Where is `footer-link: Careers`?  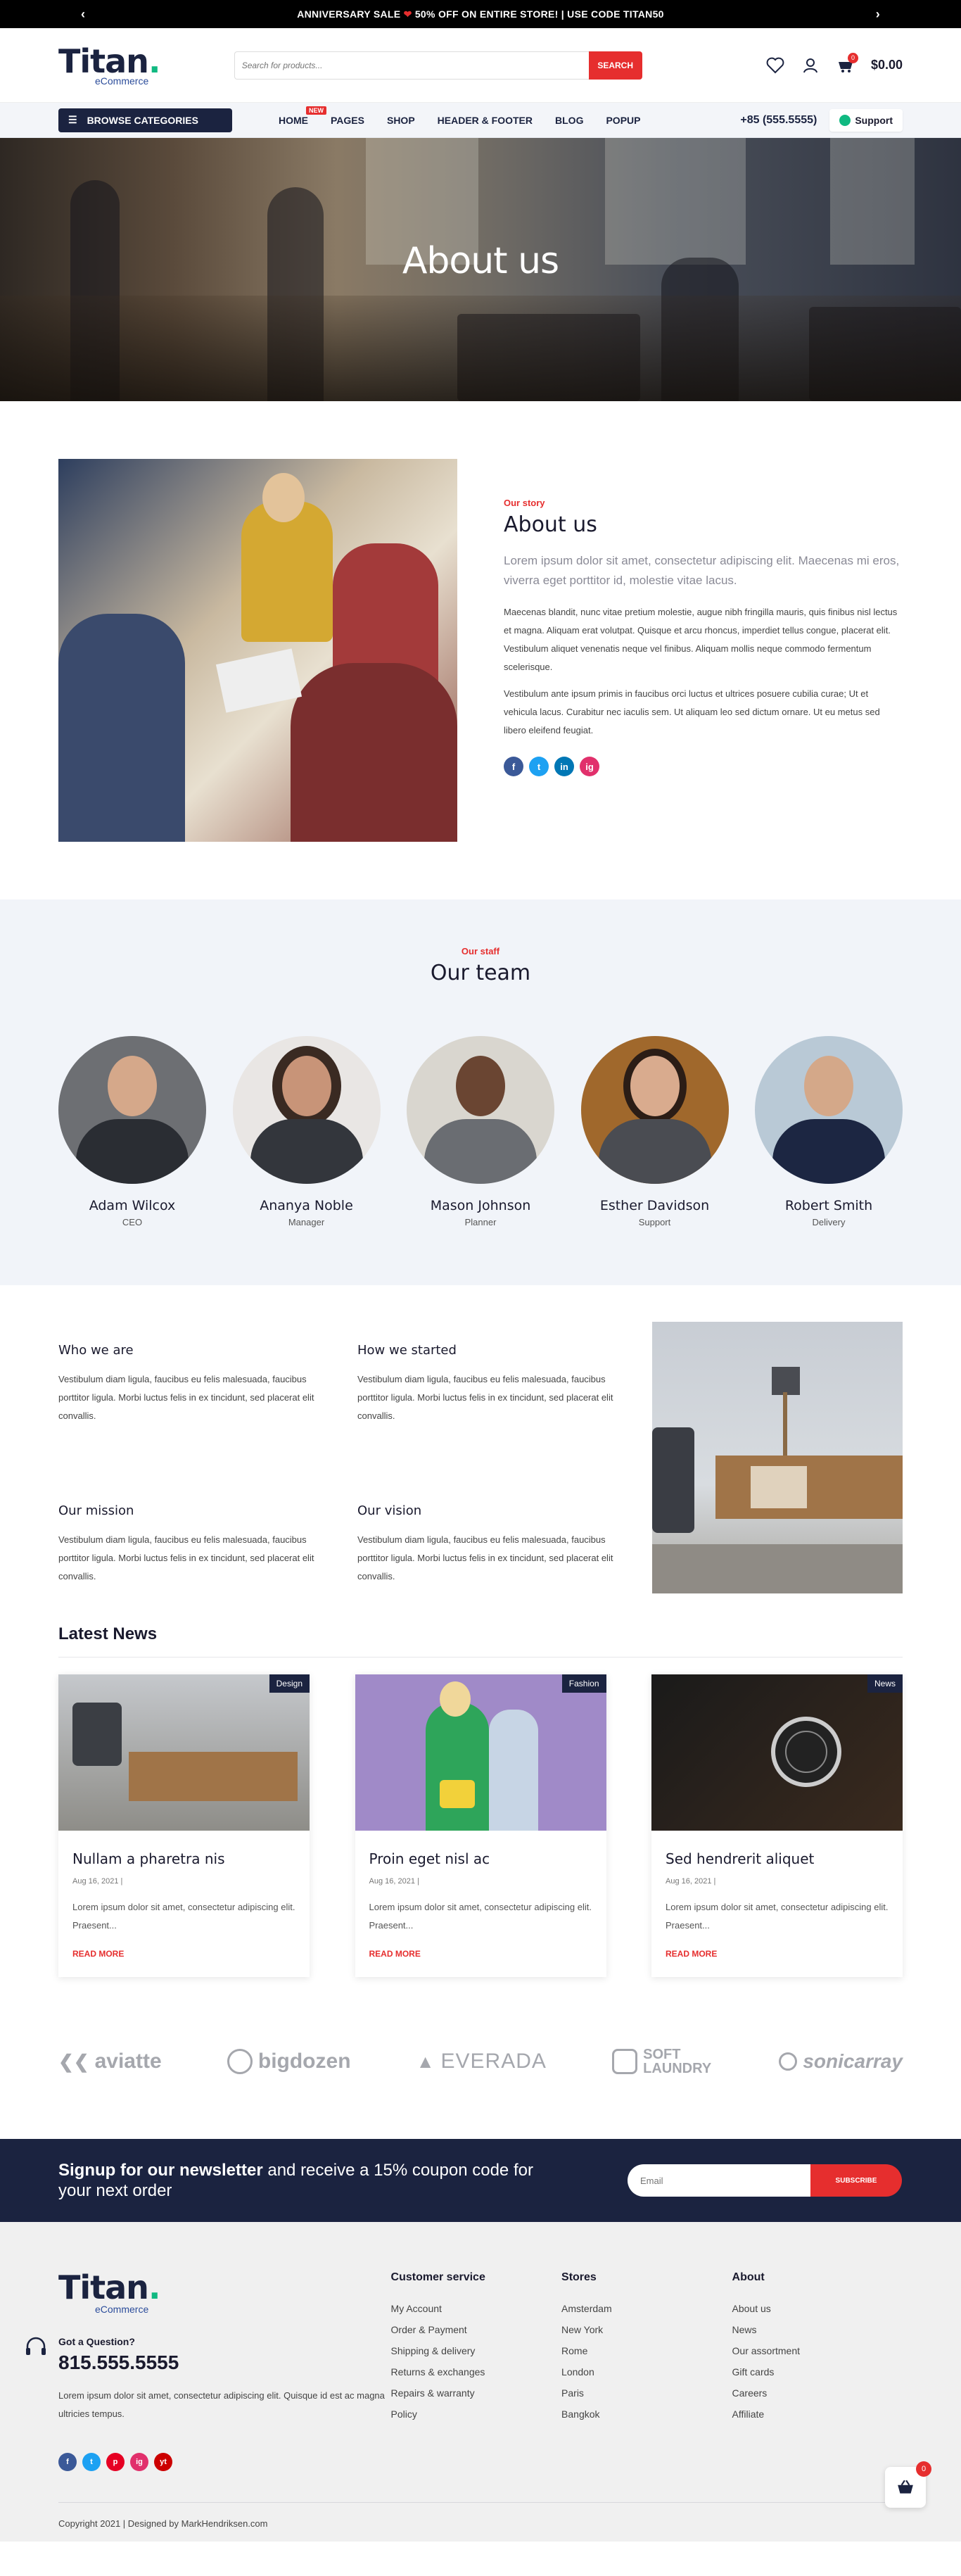 footer-link: Careers is located at coordinates (817, 2393).